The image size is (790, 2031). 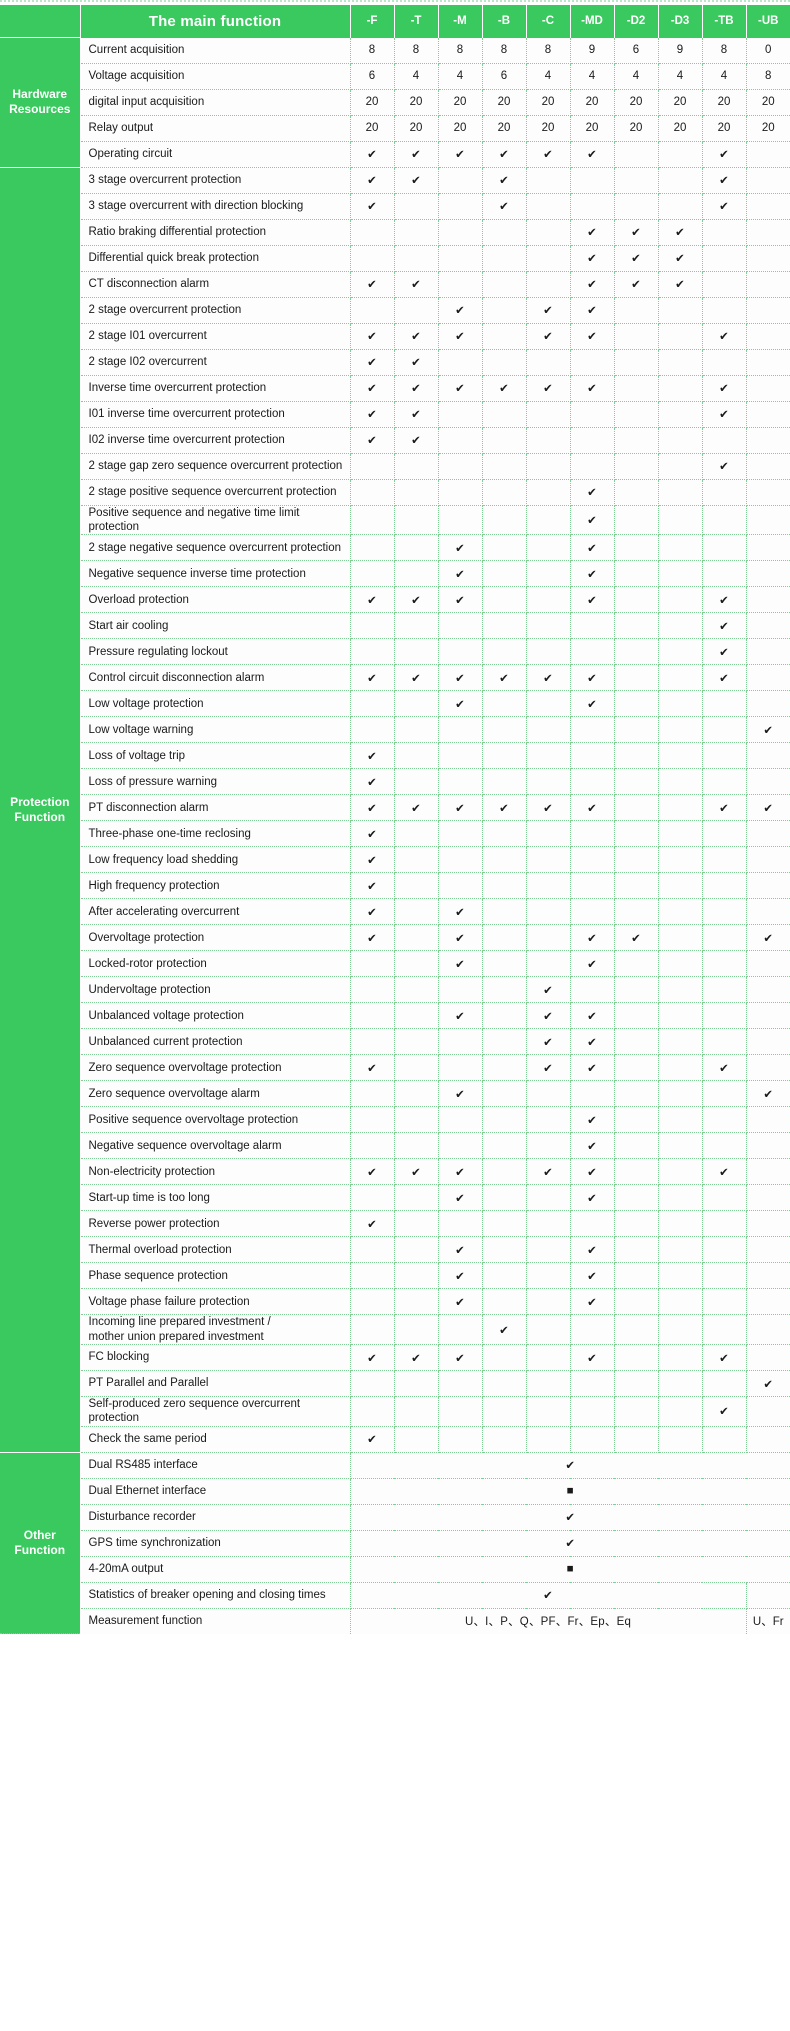 What do you see at coordinates (416, 76) in the screenshot?
I see `cell-t: 4` at bounding box center [416, 76].